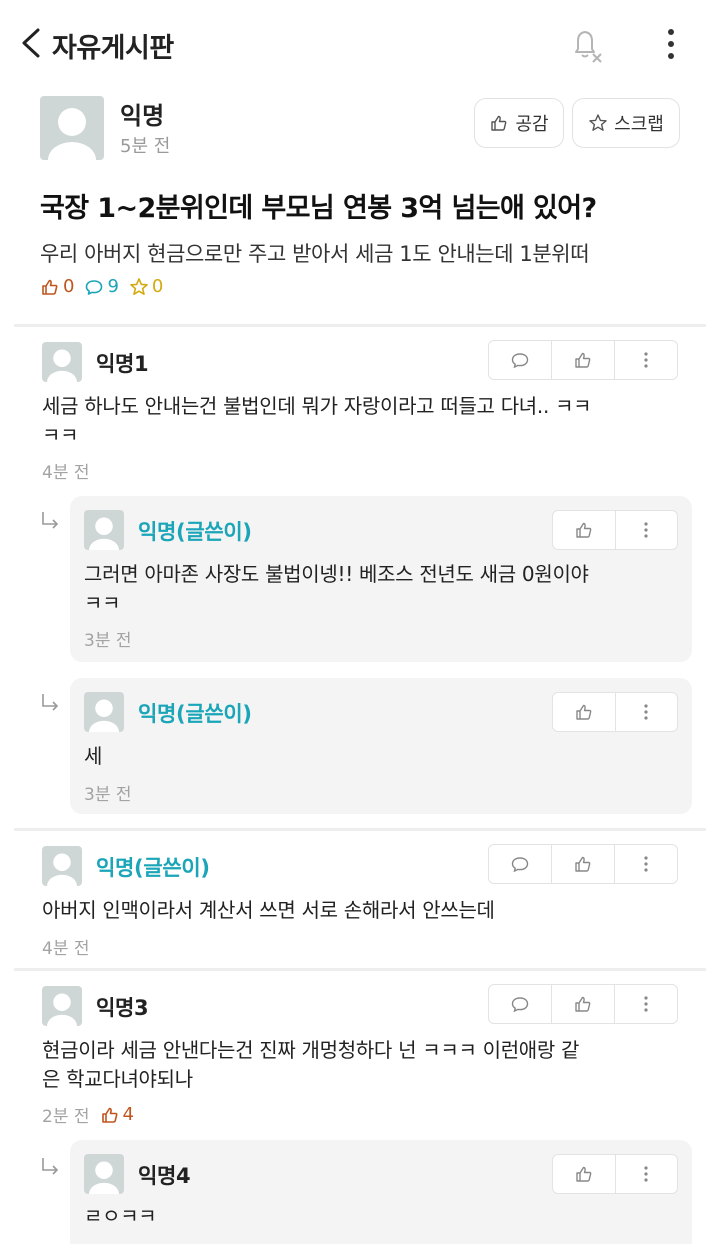 The image size is (719, 1244). I want to click on comment-text: ㄹㅇㅋㅋ, so click(120, 1214).